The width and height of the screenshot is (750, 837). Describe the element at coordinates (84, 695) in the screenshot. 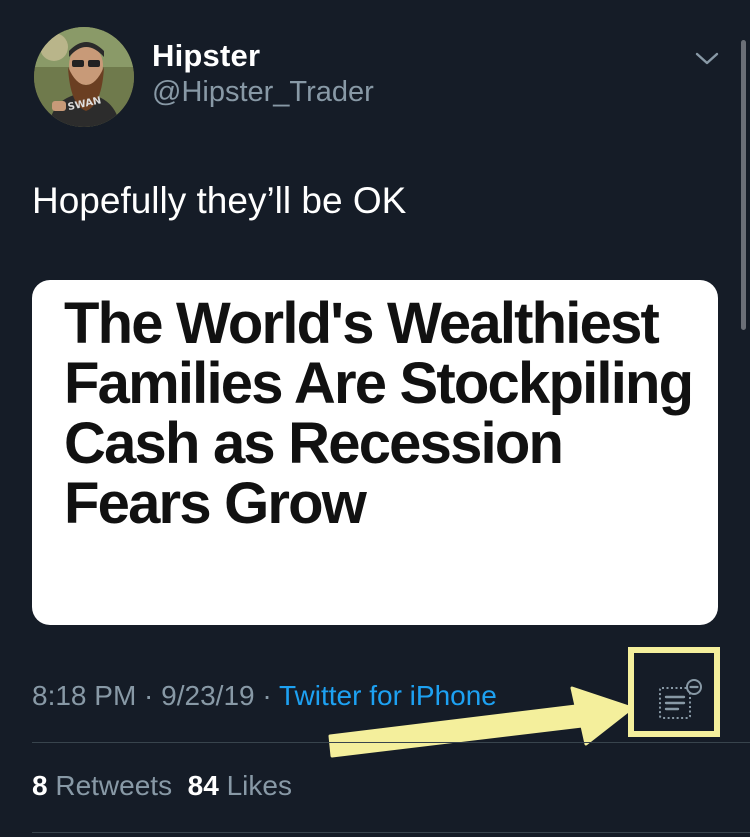

I see `tweet-time: 8:18 PM` at that location.